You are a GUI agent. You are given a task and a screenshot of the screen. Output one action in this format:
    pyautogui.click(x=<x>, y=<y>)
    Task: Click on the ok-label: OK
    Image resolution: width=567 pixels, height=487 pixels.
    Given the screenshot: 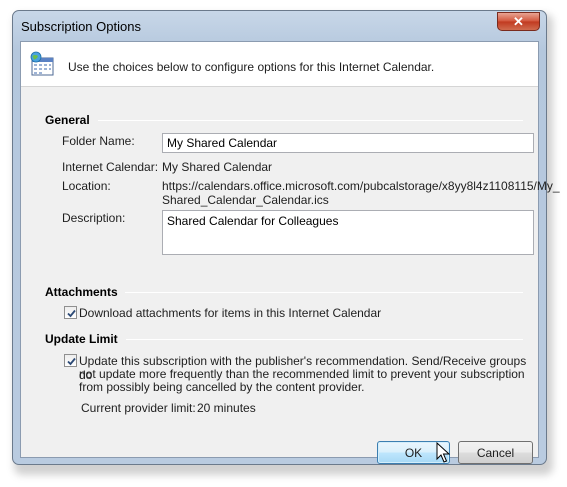 What is the action you would take?
    pyautogui.click(x=413, y=452)
    